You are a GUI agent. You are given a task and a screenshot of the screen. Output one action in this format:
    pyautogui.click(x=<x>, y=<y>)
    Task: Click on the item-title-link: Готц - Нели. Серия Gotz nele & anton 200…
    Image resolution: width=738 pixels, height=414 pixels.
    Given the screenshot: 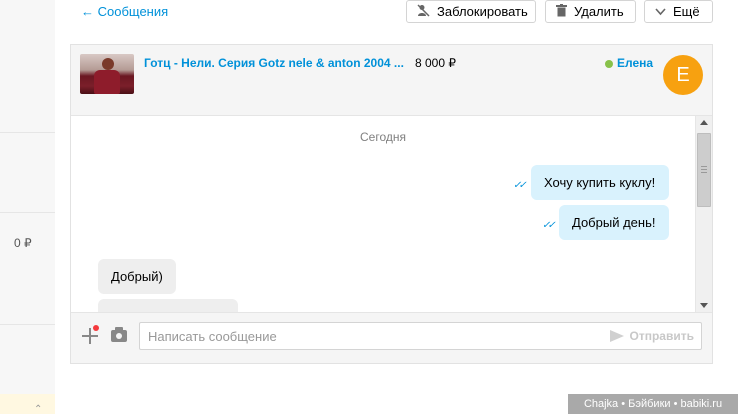 What is the action you would take?
    pyautogui.click(x=274, y=63)
    